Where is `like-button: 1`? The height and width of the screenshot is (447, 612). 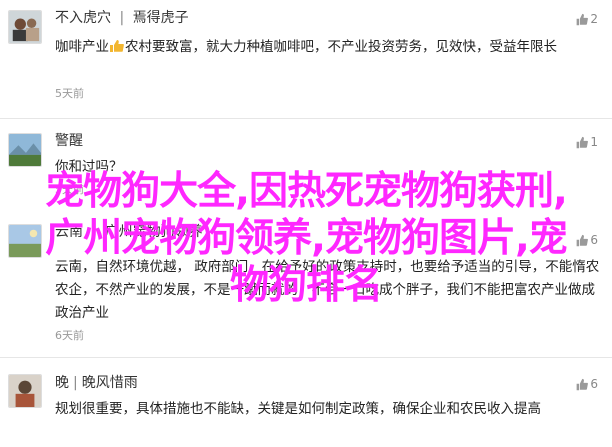
like-button: 1 is located at coordinates (586, 142).